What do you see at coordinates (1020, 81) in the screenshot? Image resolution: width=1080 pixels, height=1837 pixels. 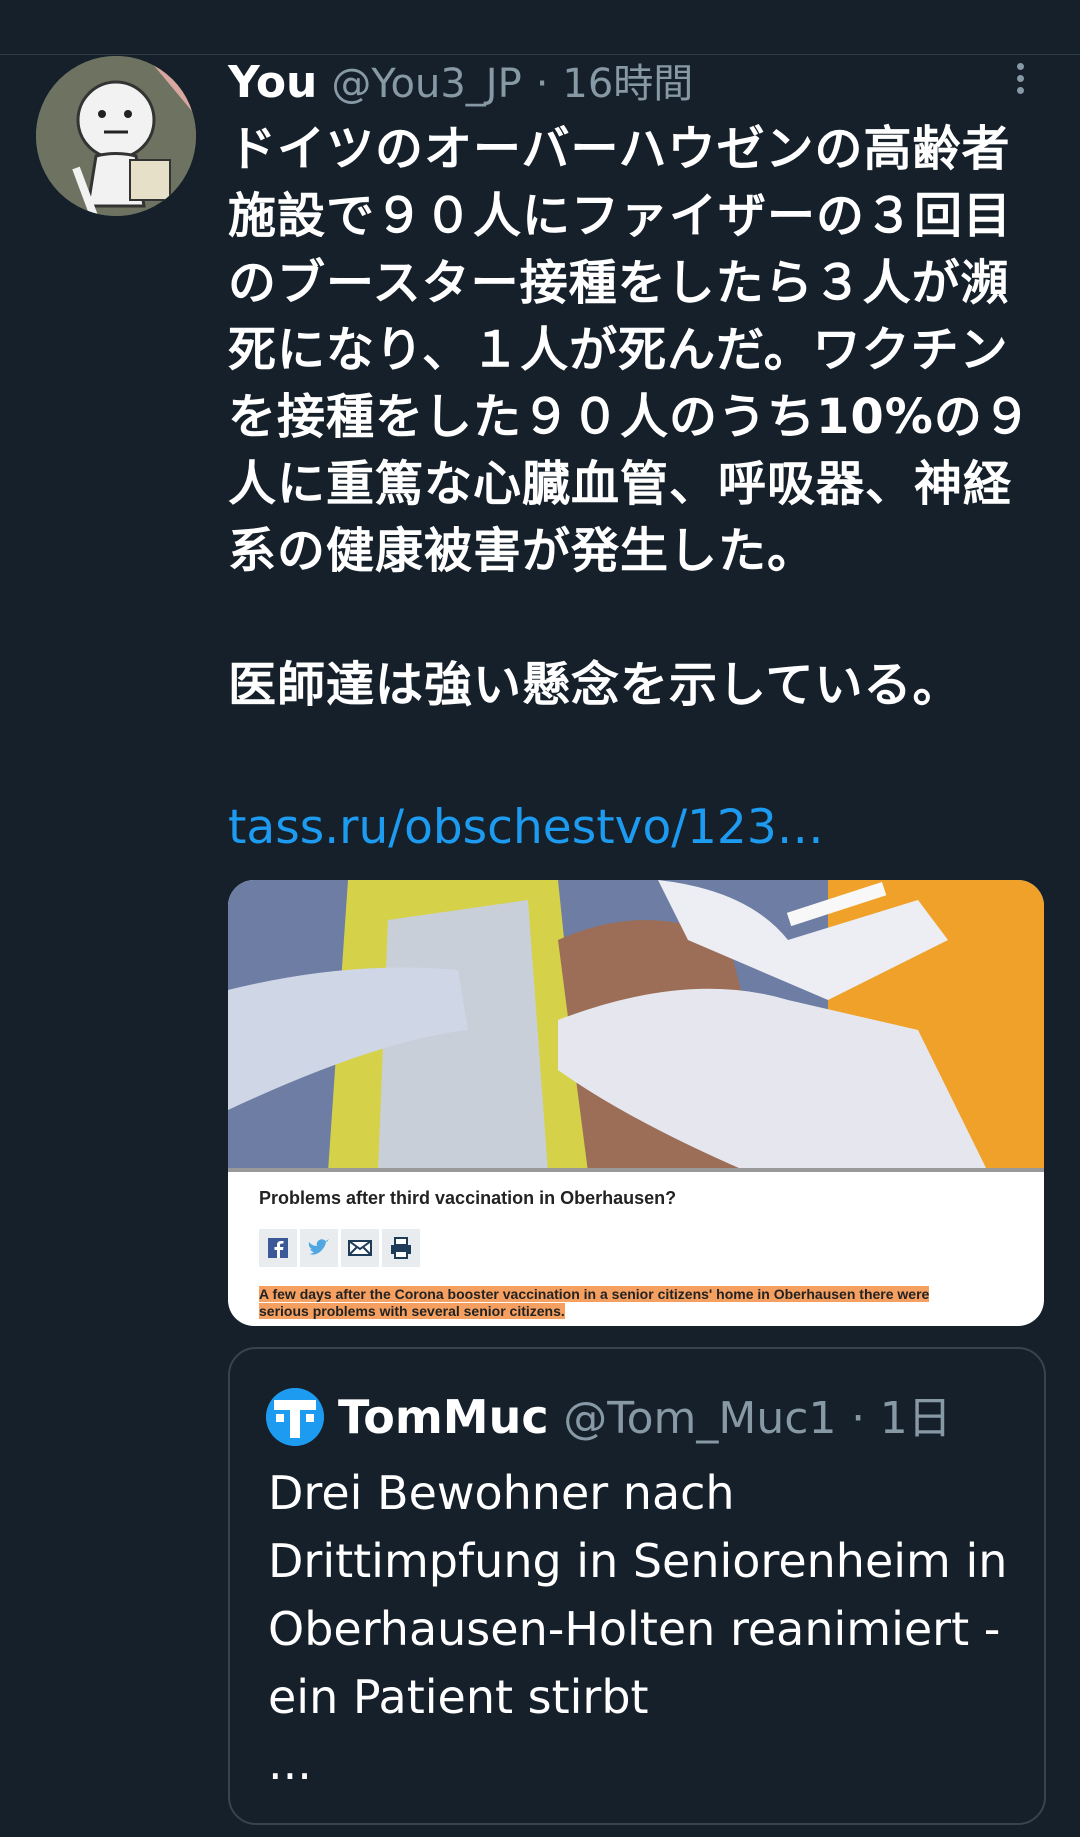 I see `more-options-icon` at bounding box center [1020, 81].